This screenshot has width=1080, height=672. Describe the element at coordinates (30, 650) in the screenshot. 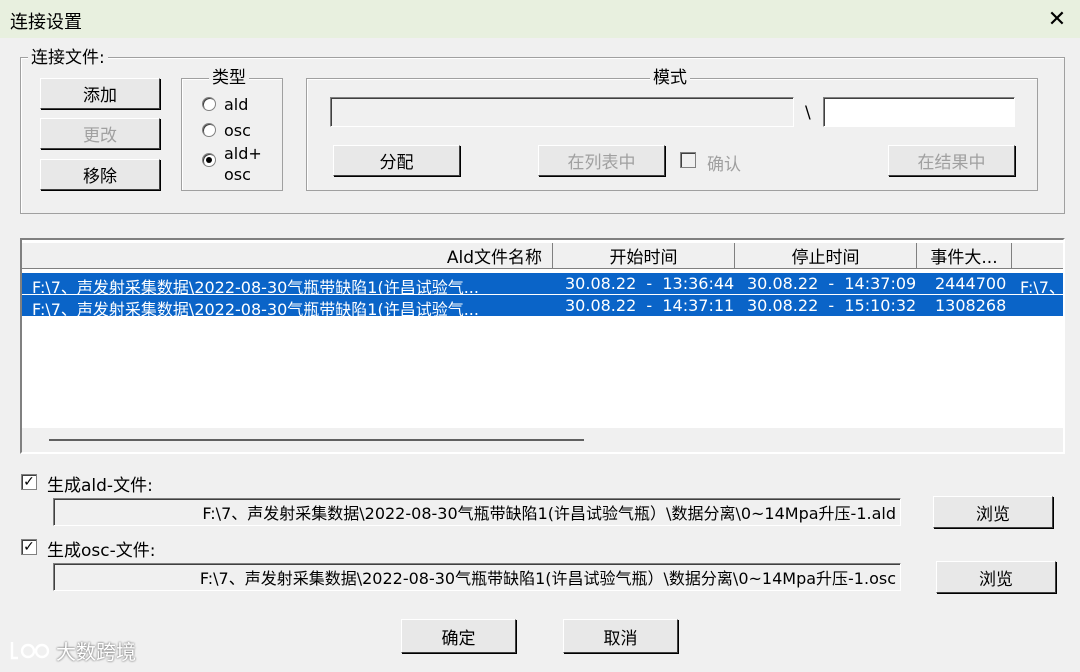

I see `watermark-logo-icon` at that location.